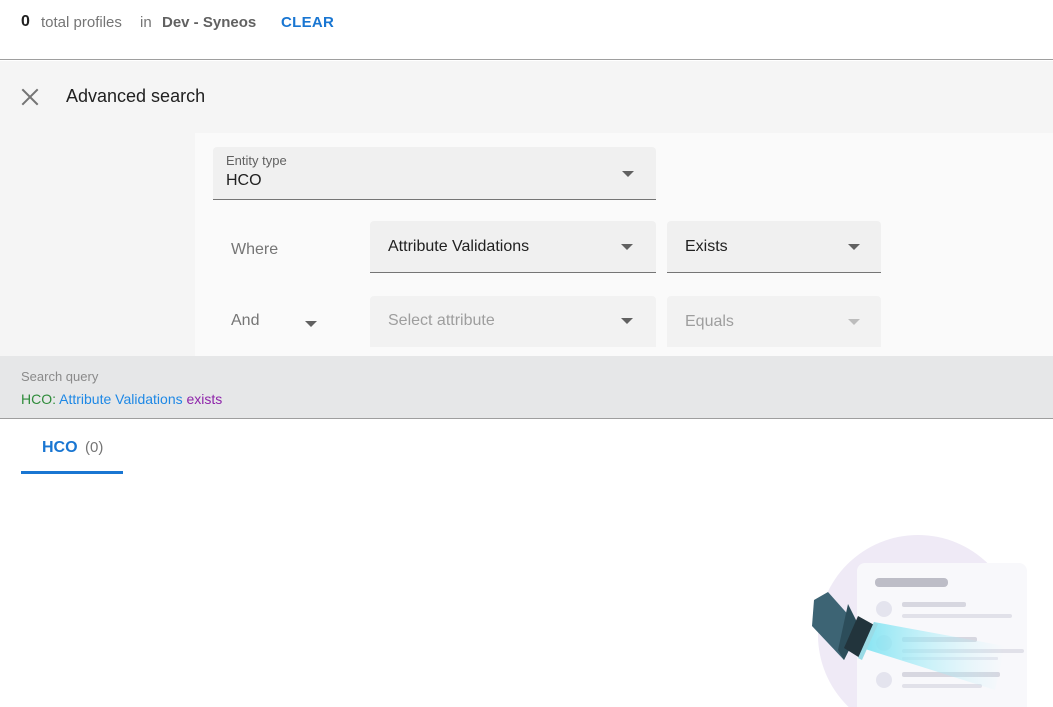  I want to click on advanced-search-title: Advanced search, so click(136, 96).